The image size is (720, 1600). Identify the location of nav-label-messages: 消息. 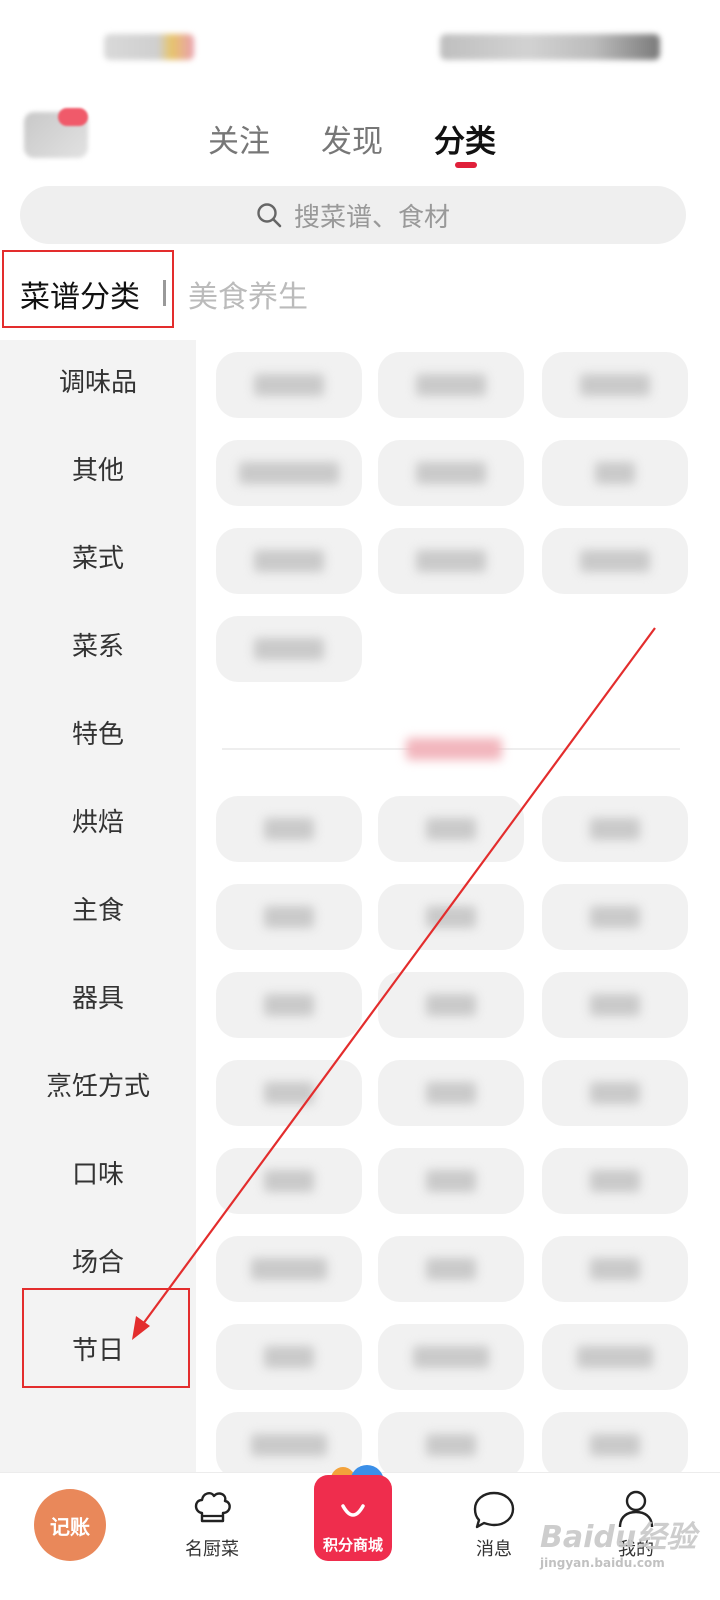
(494, 1549).